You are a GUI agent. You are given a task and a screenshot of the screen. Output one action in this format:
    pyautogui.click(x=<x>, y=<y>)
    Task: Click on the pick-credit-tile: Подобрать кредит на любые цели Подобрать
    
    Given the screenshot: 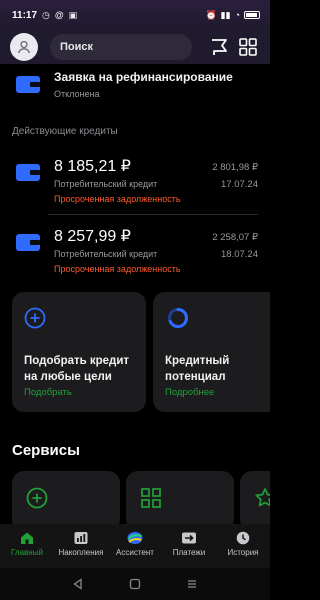 What is the action you would take?
    pyautogui.click(x=79, y=352)
    